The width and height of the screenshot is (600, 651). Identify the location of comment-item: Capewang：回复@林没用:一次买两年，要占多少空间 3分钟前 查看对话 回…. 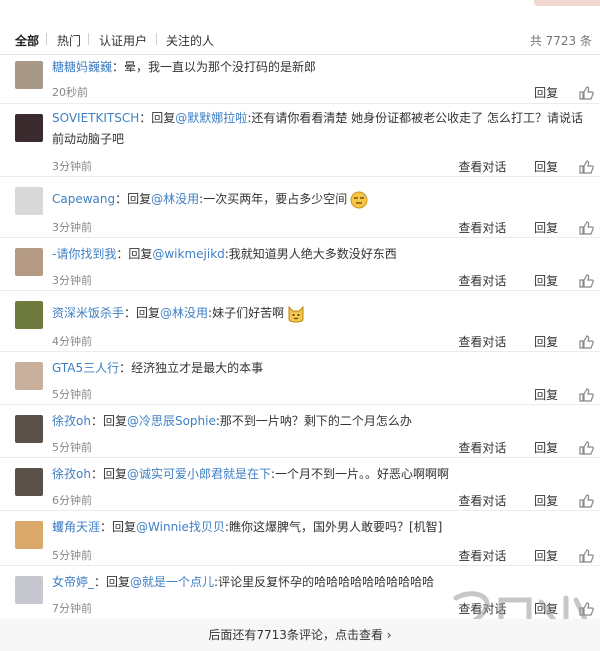
(300, 207).